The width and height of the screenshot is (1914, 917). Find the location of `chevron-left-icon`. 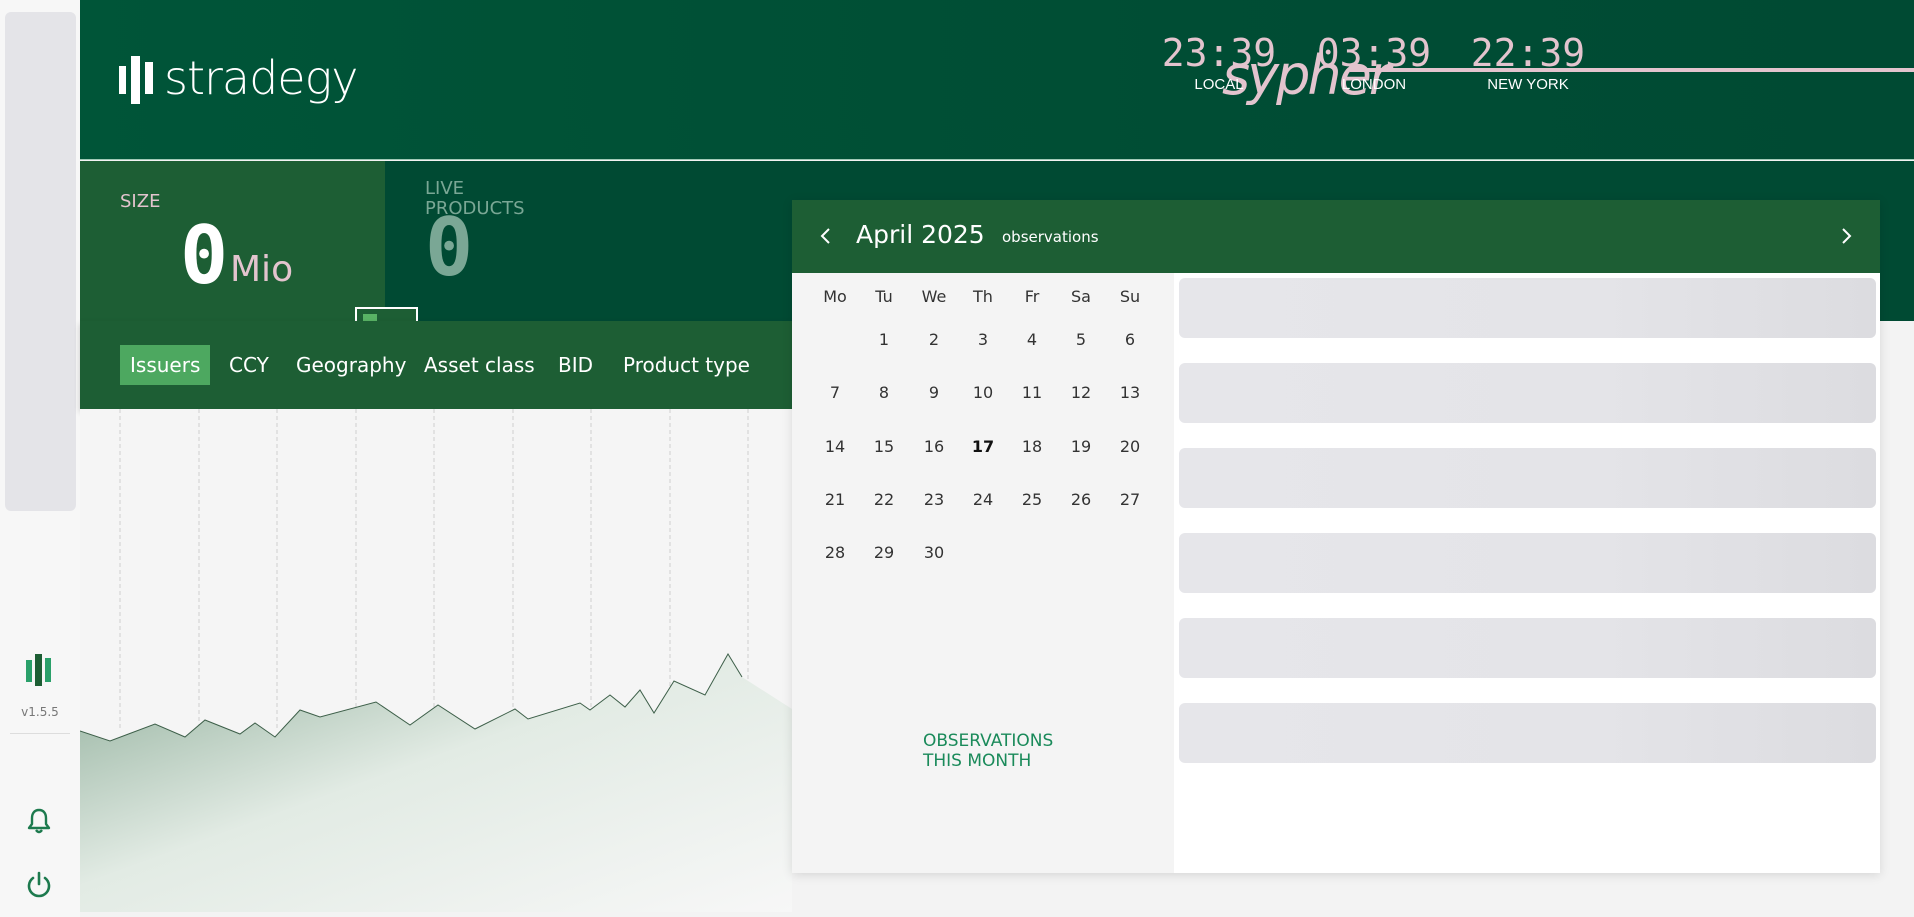

chevron-left-icon is located at coordinates (826, 236).